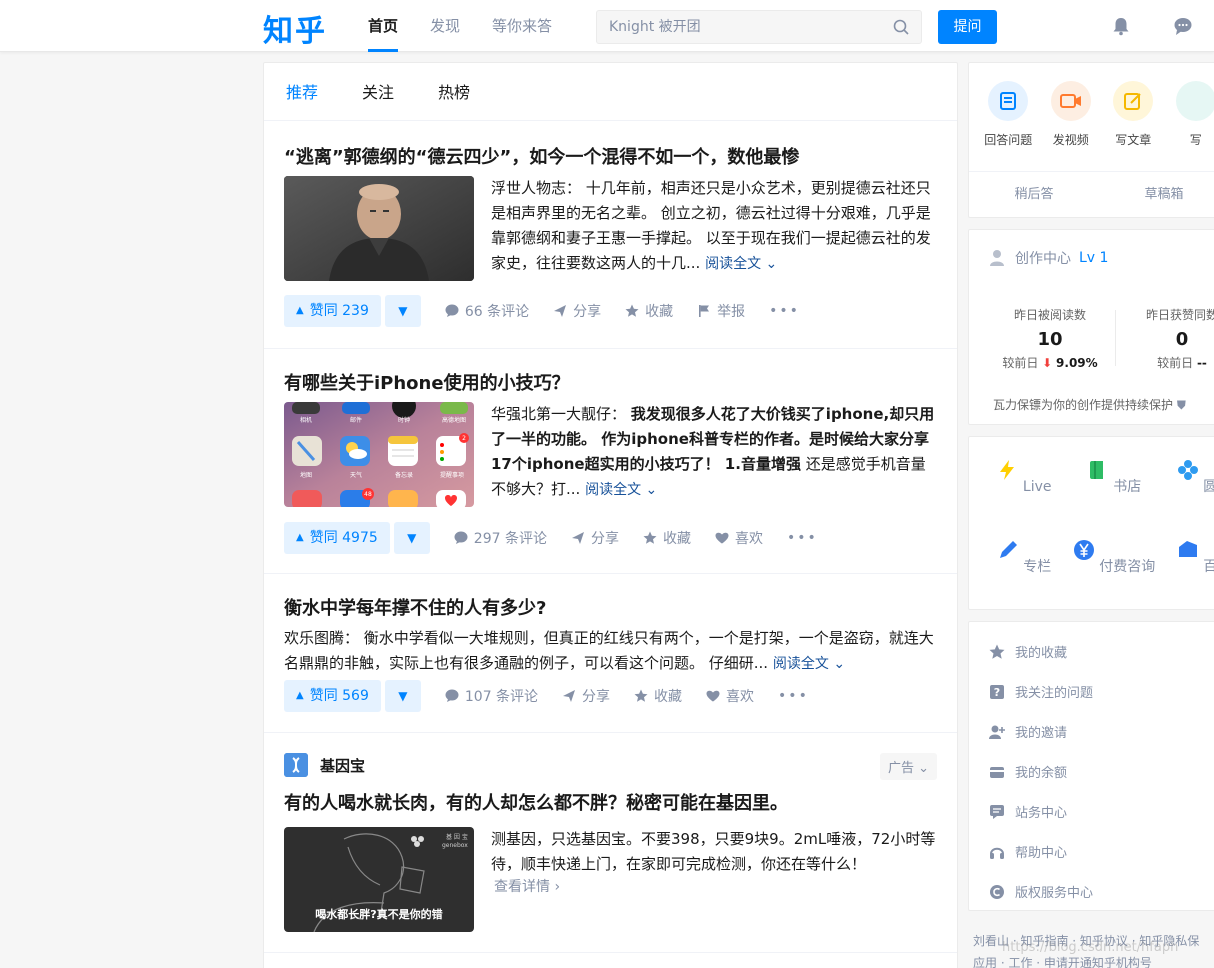  I want to click on item-actions: ▲ 赞同 4975 ▼ 297 条评论 分享 收藏 喜欢 •••, so click(551, 538).